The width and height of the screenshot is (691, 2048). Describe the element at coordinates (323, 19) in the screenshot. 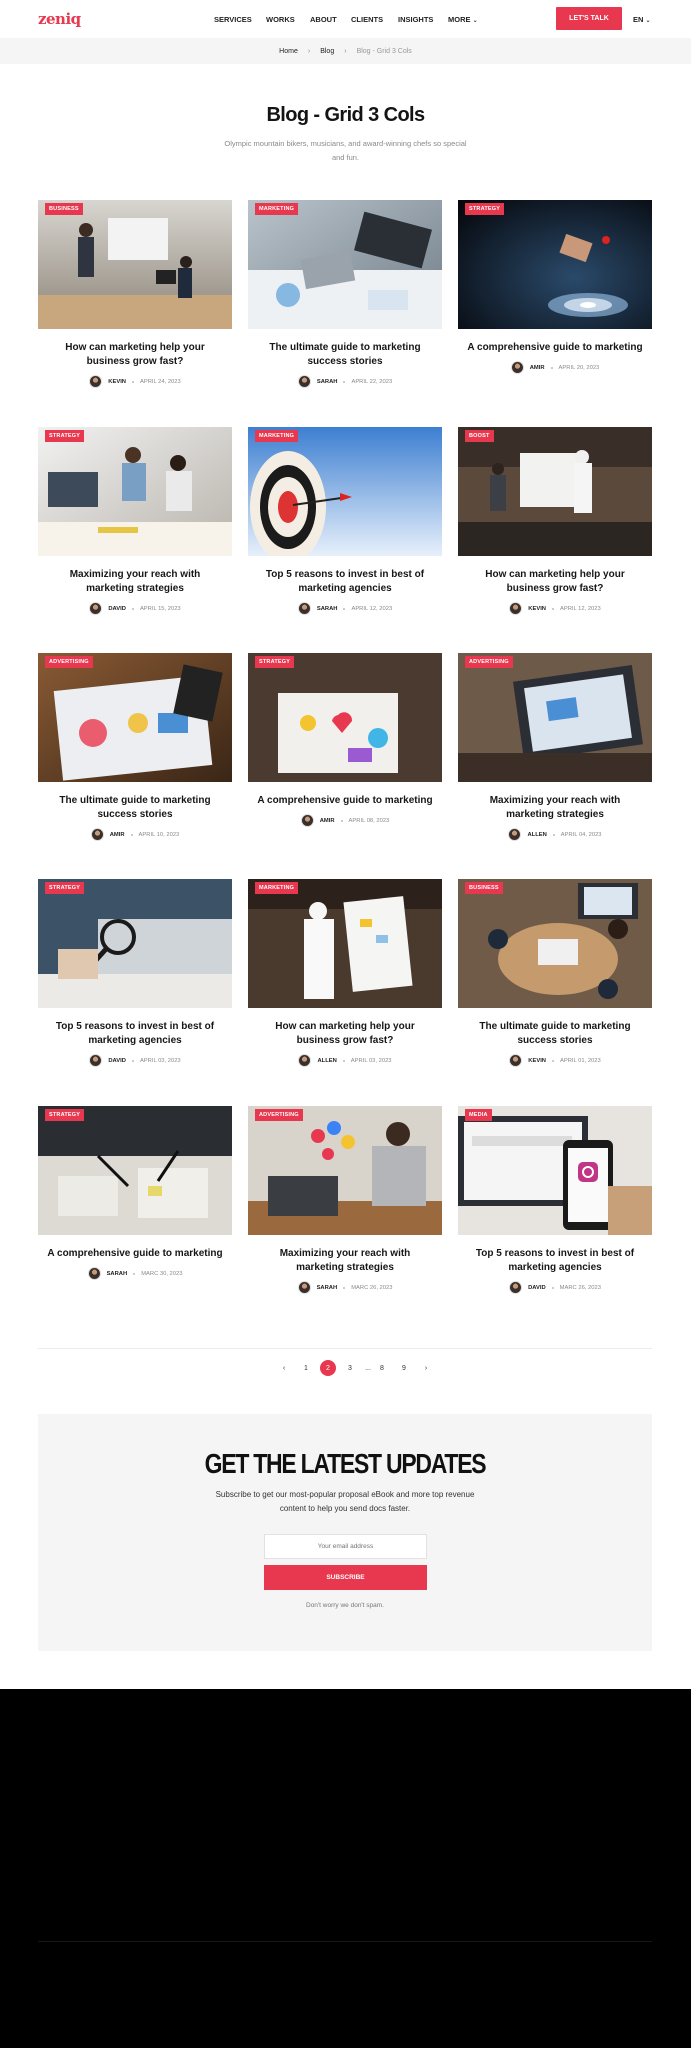

I see `nav-about: ABOUT` at that location.